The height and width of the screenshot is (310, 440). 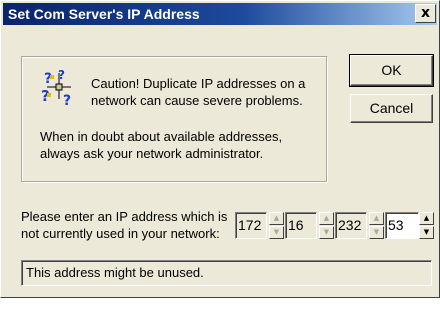 I want to click on ip-octet-1-input: 172, so click(x=251, y=225).